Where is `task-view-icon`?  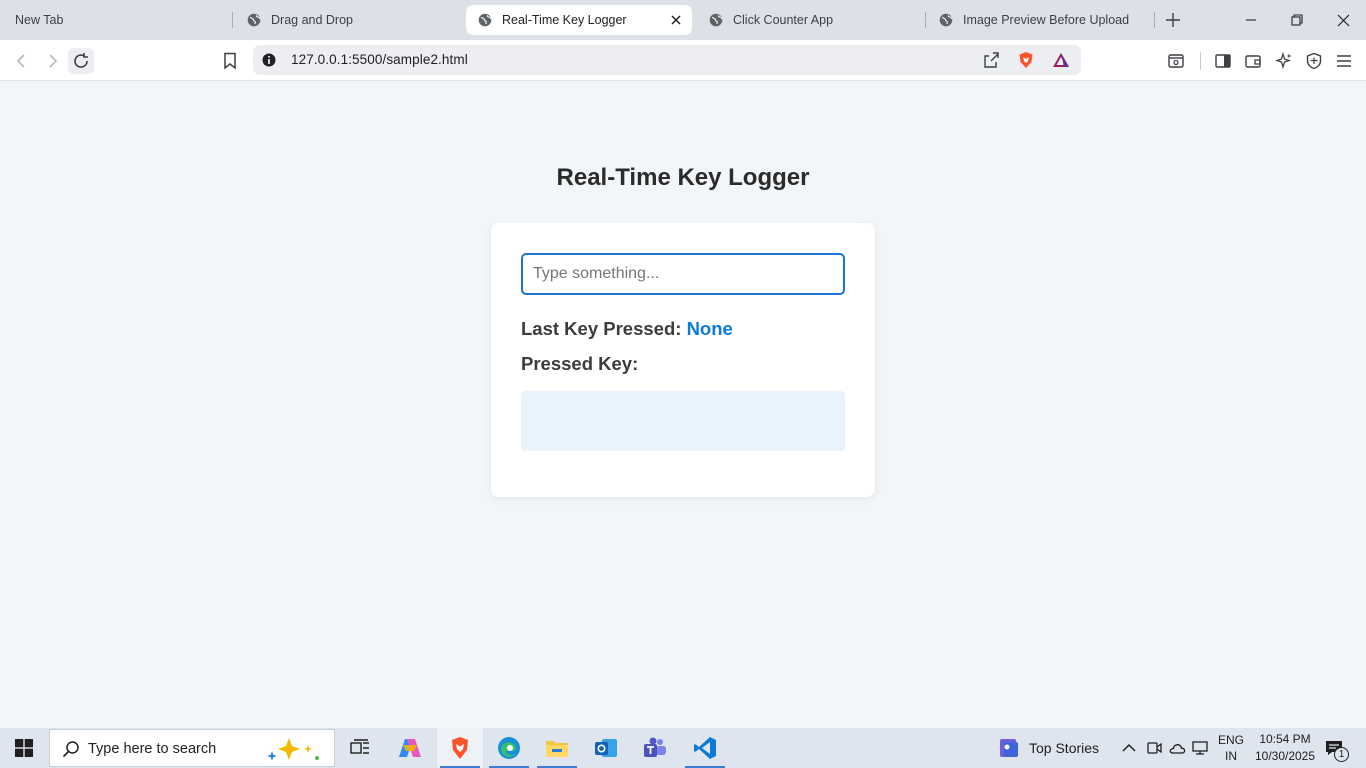 task-view-icon is located at coordinates (359, 746).